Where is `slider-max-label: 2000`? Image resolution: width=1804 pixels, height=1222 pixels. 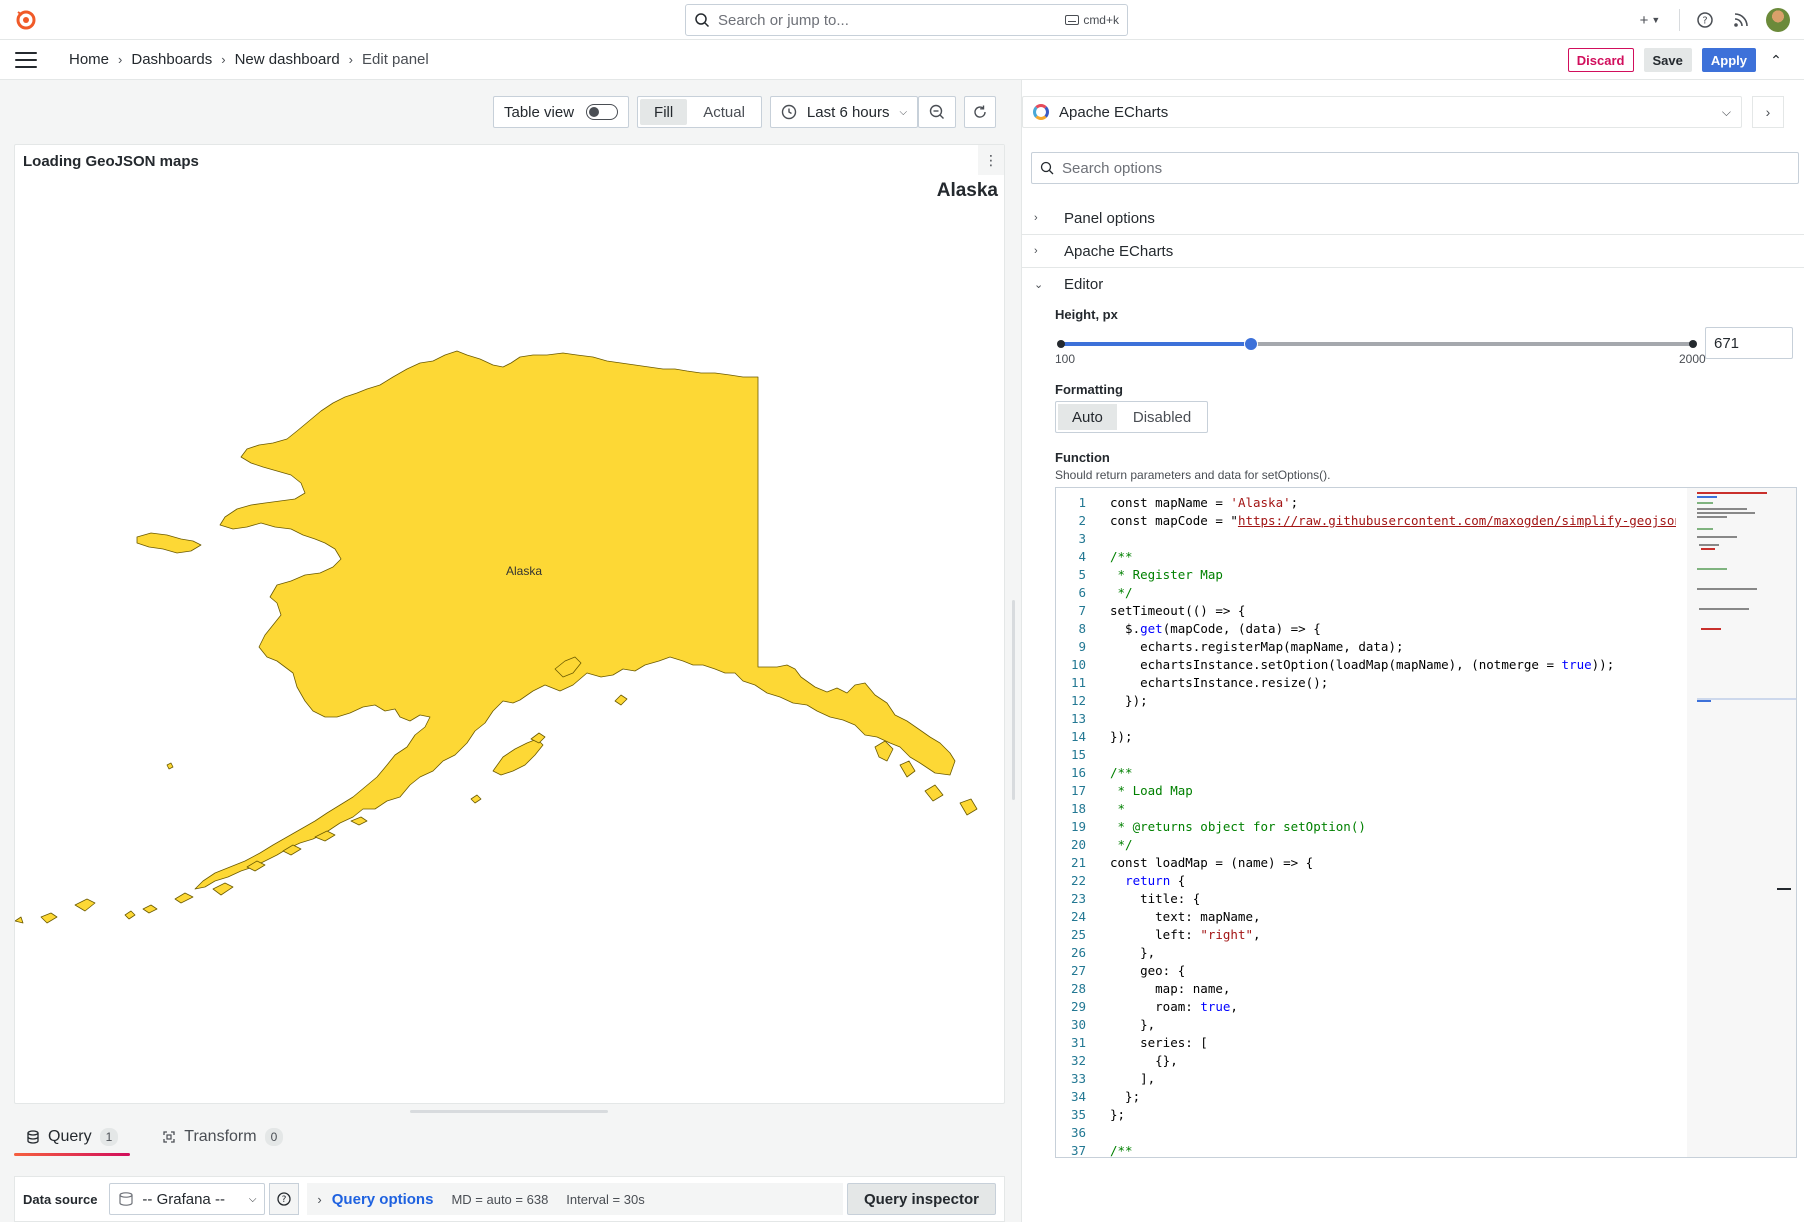
slider-max-label: 2000 is located at coordinates (1692, 359).